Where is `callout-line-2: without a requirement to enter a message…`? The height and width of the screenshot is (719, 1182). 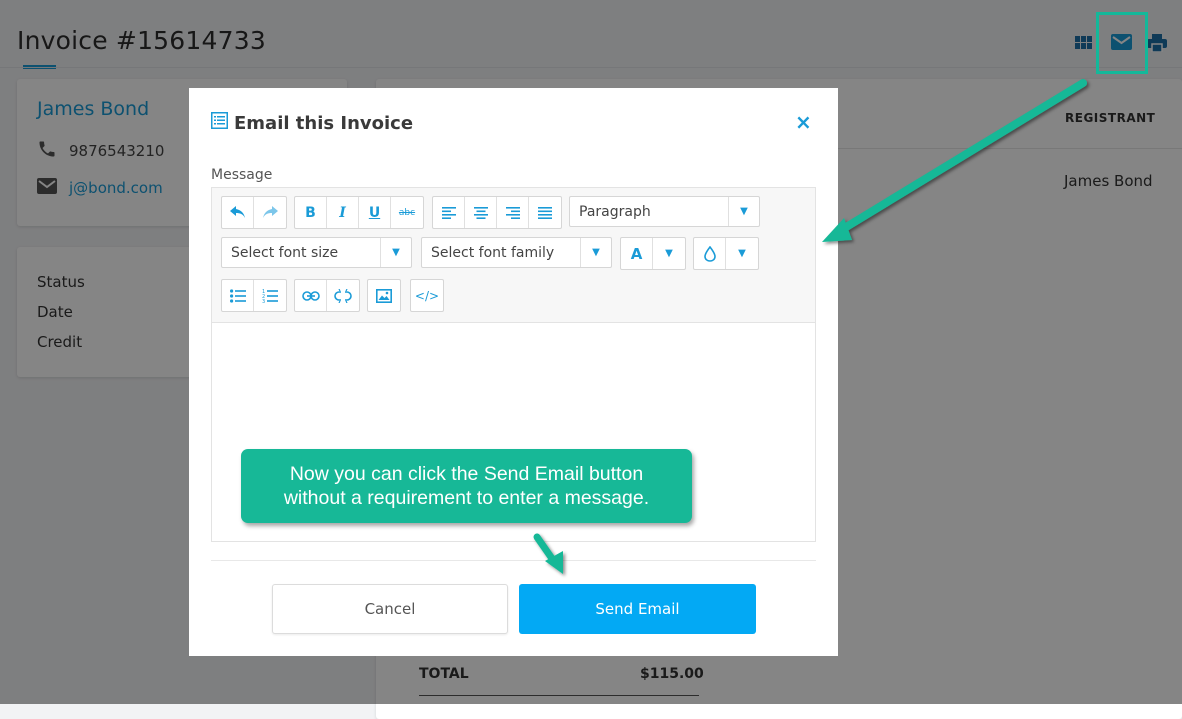 callout-line-2: without a requirement to enter a message… is located at coordinates (466, 498).